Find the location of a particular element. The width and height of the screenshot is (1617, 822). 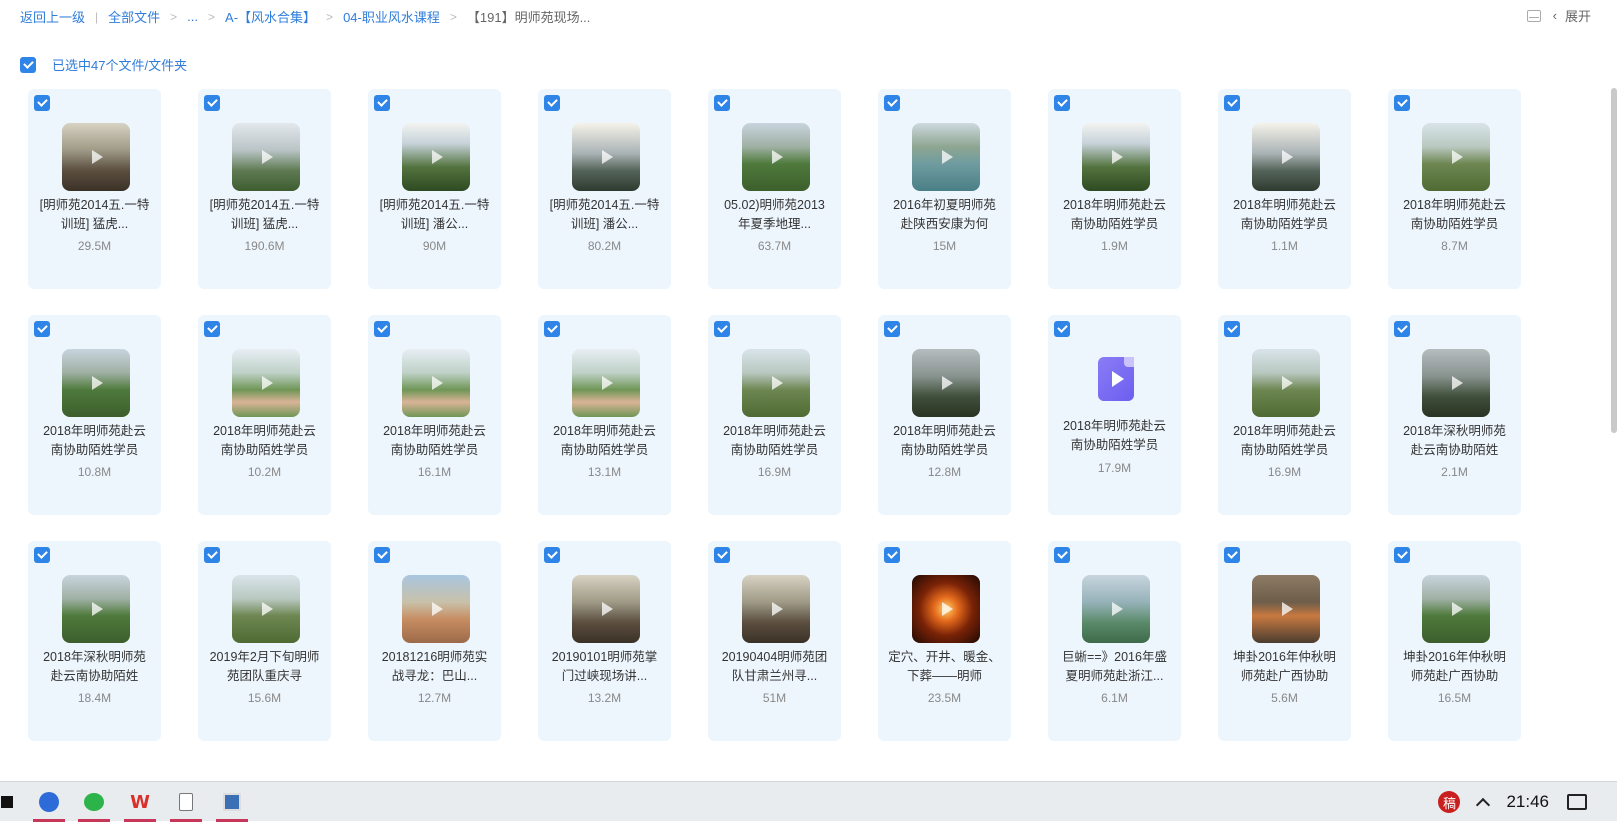

file-tile: [明师苑2014五.一特训班] 猛虎... 190.6M is located at coordinates (264, 189).